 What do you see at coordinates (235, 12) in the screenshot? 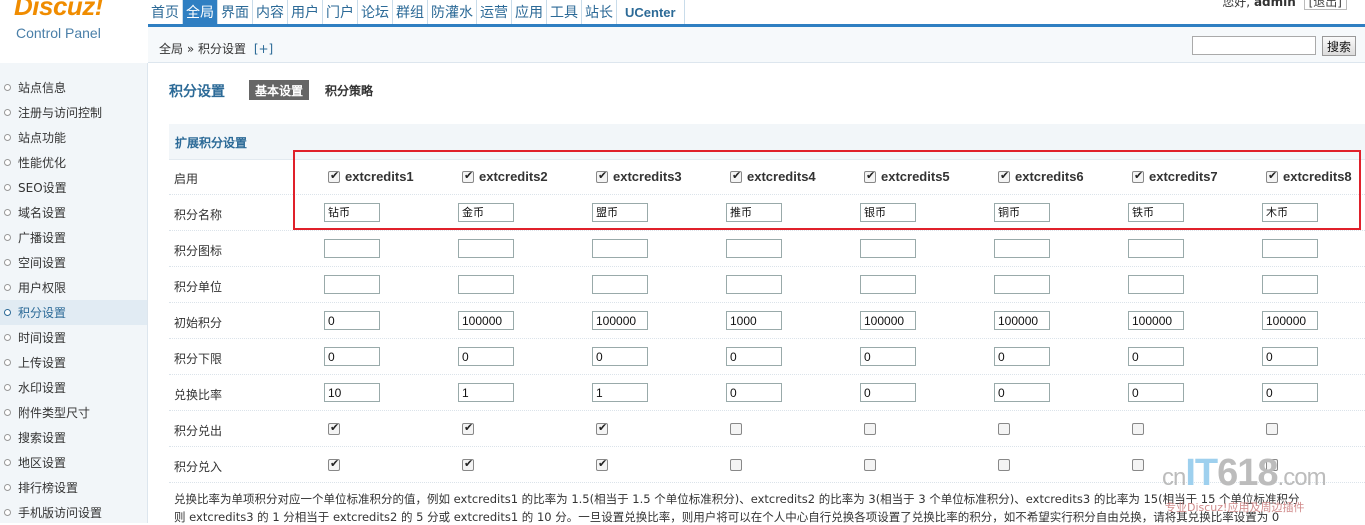
I see `nav-interface: 界面` at bounding box center [235, 12].